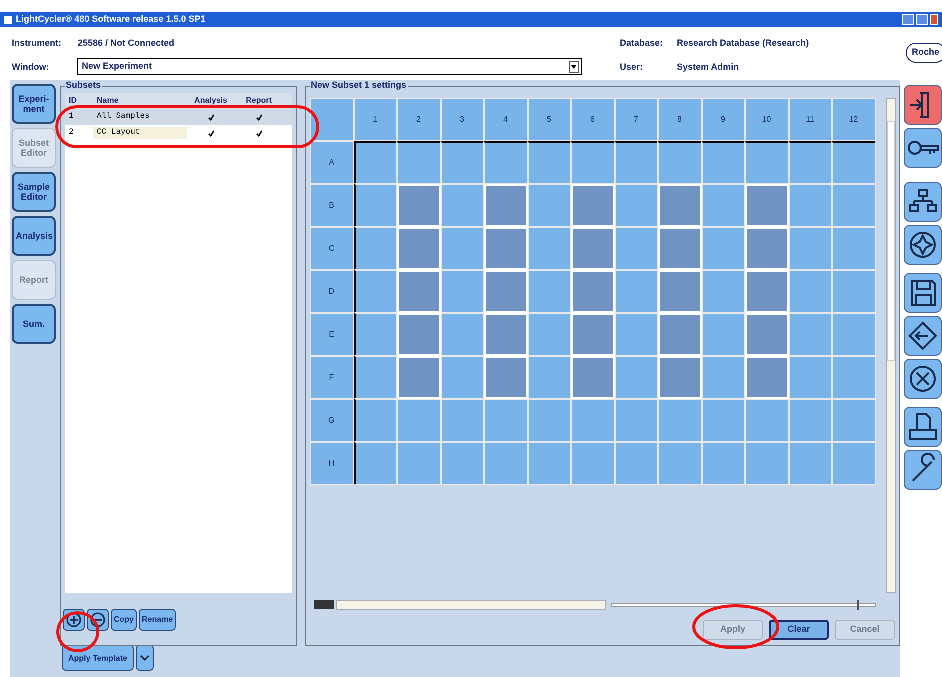 The image size is (942, 677). Describe the element at coordinates (332, 377) in the screenshot. I see `row-header: F` at that location.